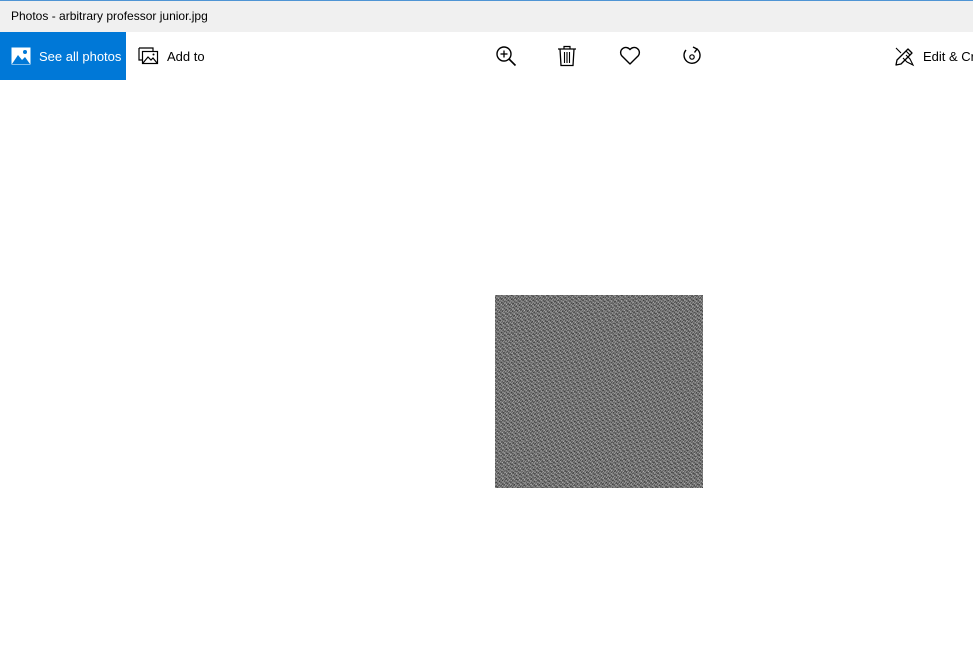  I want to click on edit-pen-icon, so click(904, 56).